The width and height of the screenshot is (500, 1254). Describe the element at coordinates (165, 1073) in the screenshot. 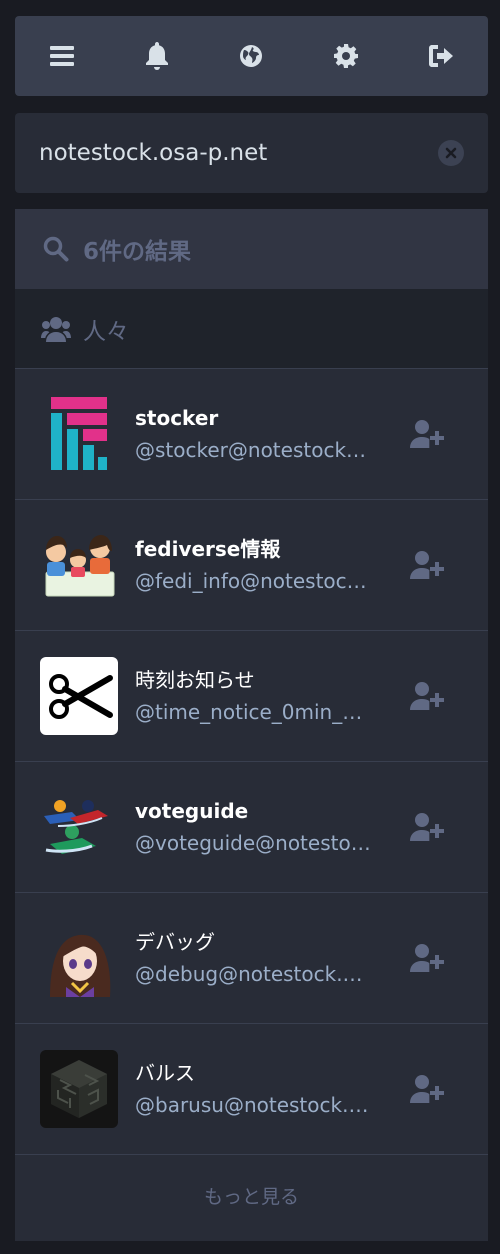

I see `display-name: バルス` at that location.